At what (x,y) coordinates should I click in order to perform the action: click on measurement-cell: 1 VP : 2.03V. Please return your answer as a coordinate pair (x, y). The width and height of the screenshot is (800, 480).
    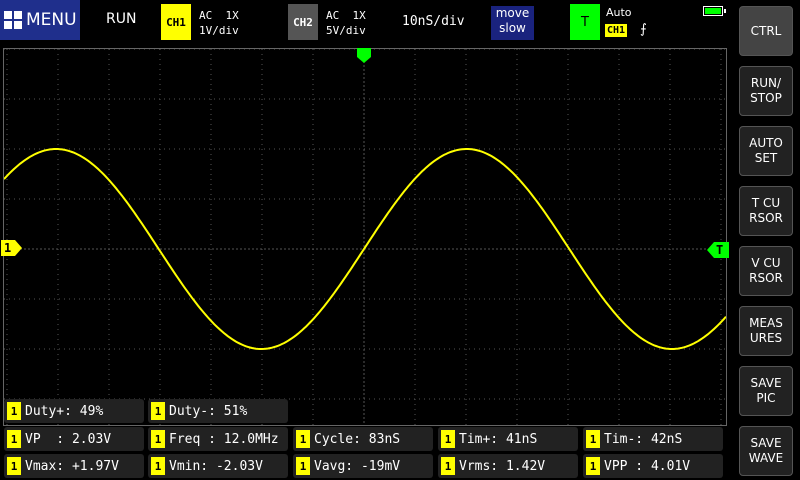
    Looking at the image, I should click on (74, 439).